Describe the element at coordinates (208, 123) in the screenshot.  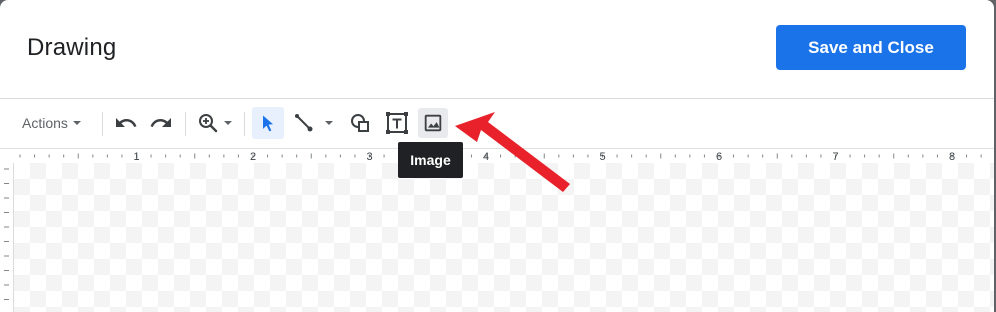
I see `zoom-icon` at that location.